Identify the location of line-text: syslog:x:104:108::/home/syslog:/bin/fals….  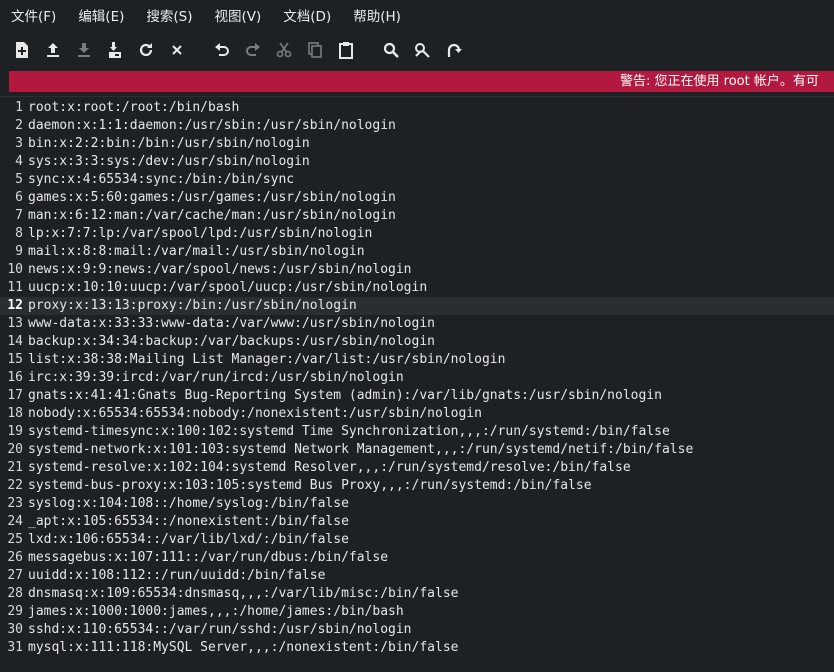
(188, 504).